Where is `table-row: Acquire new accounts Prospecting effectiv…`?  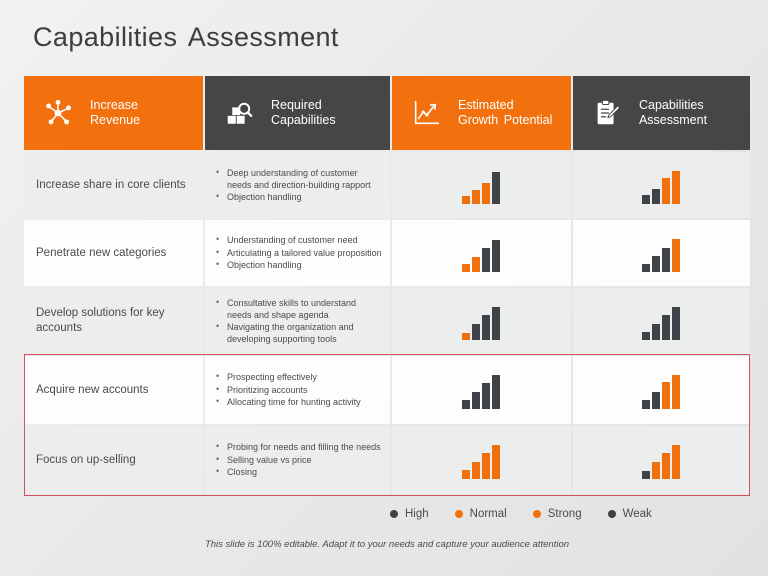 table-row: Acquire new accounts Prospecting effectiv… is located at coordinates (387, 390).